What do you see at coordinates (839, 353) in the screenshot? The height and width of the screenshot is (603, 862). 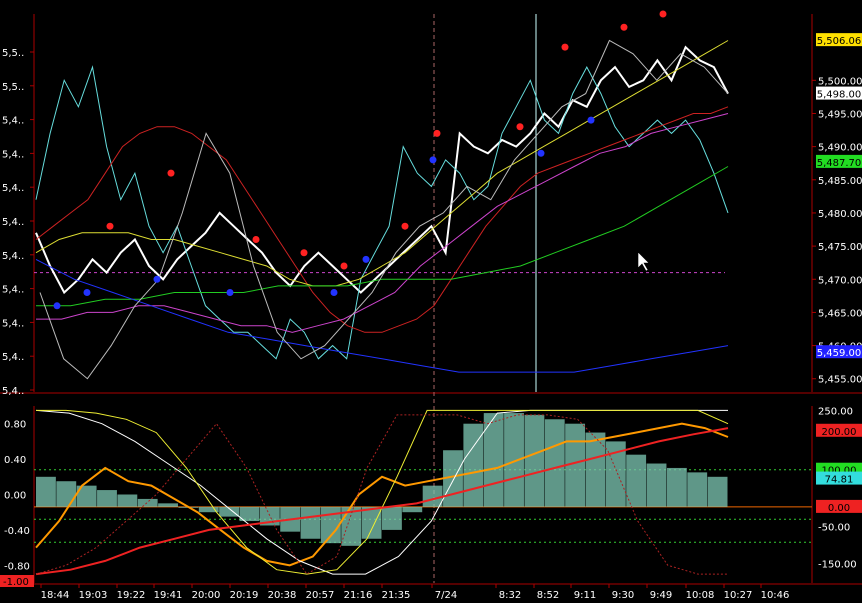 I see `price-badge-label: 5,459.00` at bounding box center [839, 353].